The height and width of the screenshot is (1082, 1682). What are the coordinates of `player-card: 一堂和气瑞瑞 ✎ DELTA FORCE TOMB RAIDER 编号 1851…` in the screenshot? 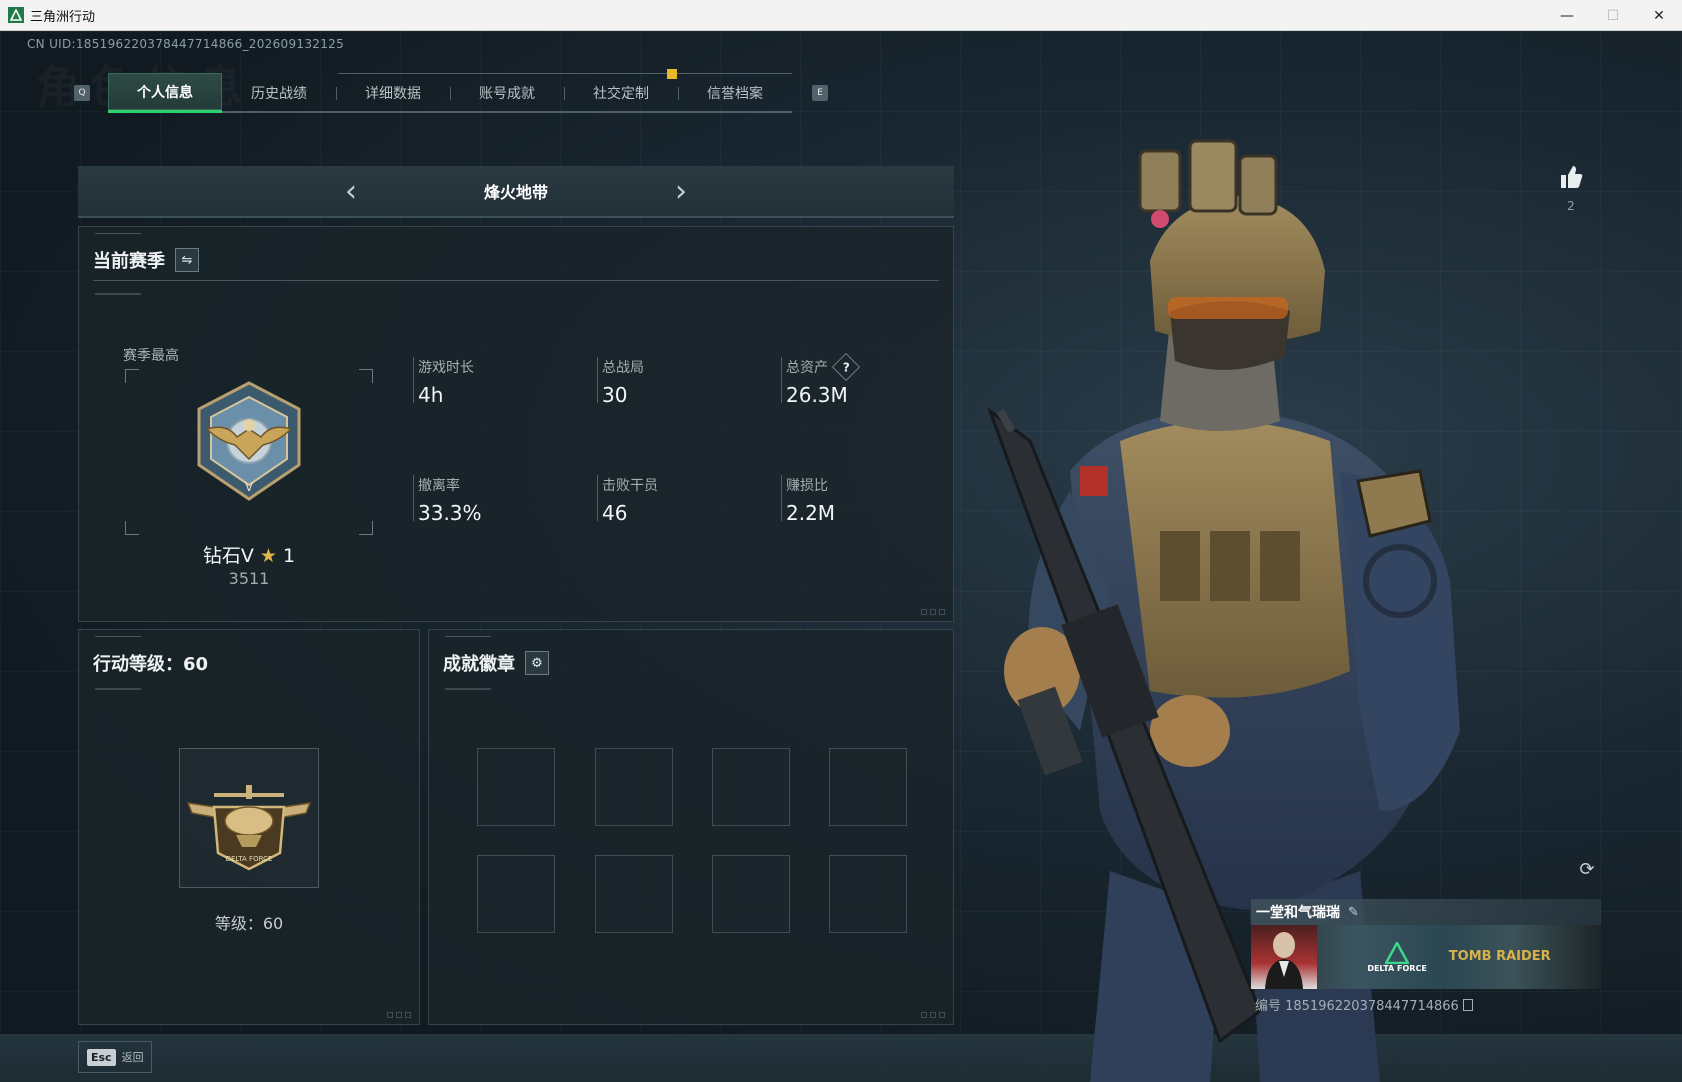 It's located at (1426, 962).